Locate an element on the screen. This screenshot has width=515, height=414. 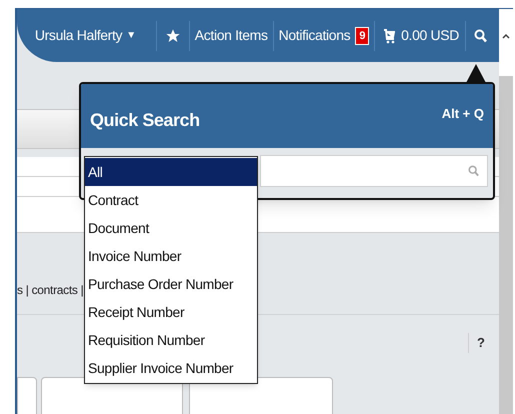
search-input is located at coordinates (374, 171).